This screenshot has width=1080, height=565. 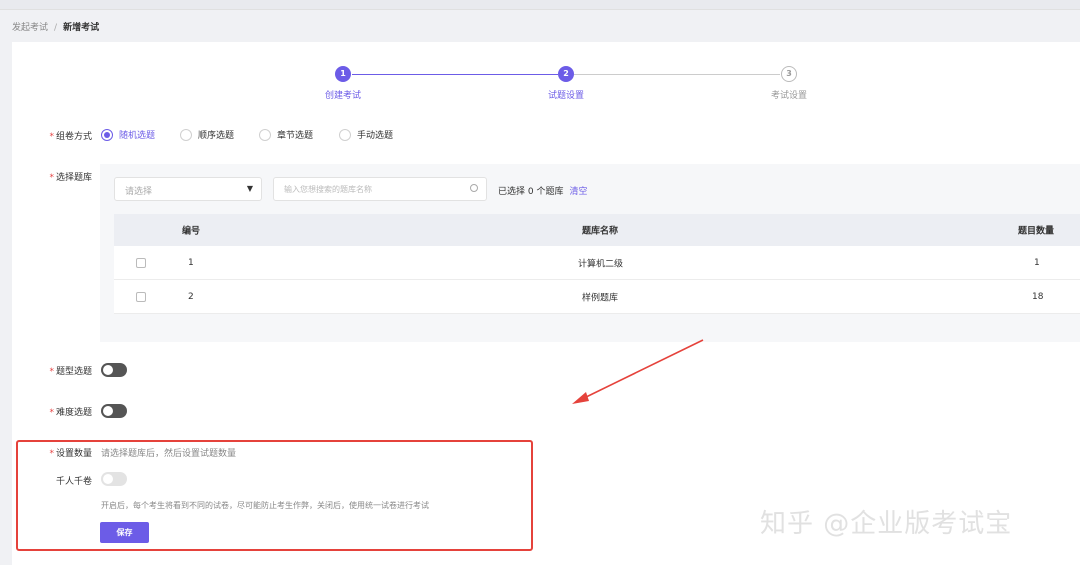 What do you see at coordinates (565, 96) in the screenshot?
I see `step-label: 试题设置` at bounding box center [565, 96].